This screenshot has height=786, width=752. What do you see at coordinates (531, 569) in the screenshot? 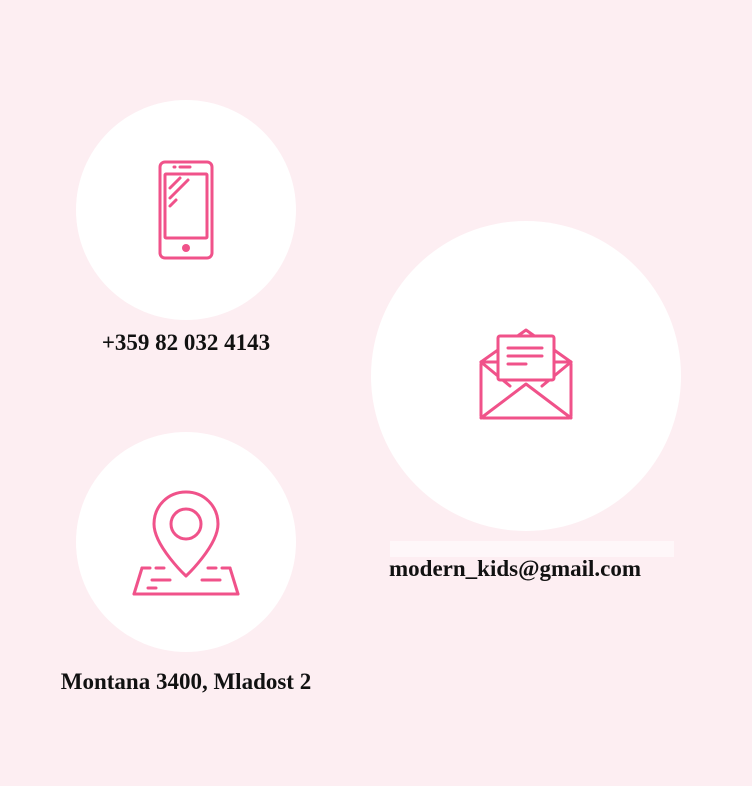
I see `email-address: modern_kids@gmail.com` at bounding box center [531, 569].